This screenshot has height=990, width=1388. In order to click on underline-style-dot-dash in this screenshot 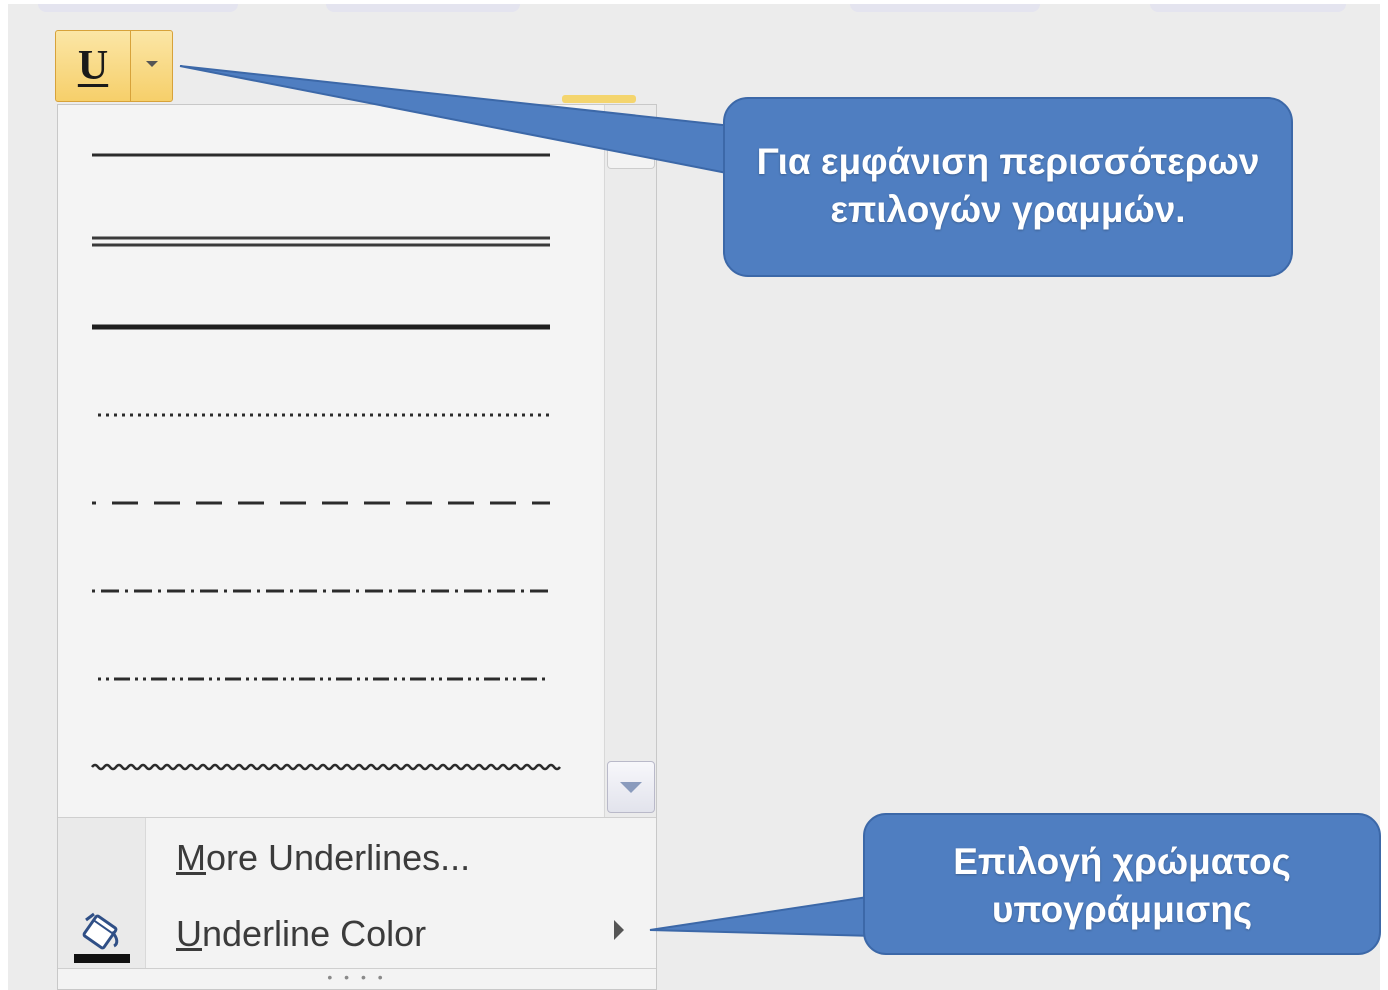, I will do `click(330, 591)`.